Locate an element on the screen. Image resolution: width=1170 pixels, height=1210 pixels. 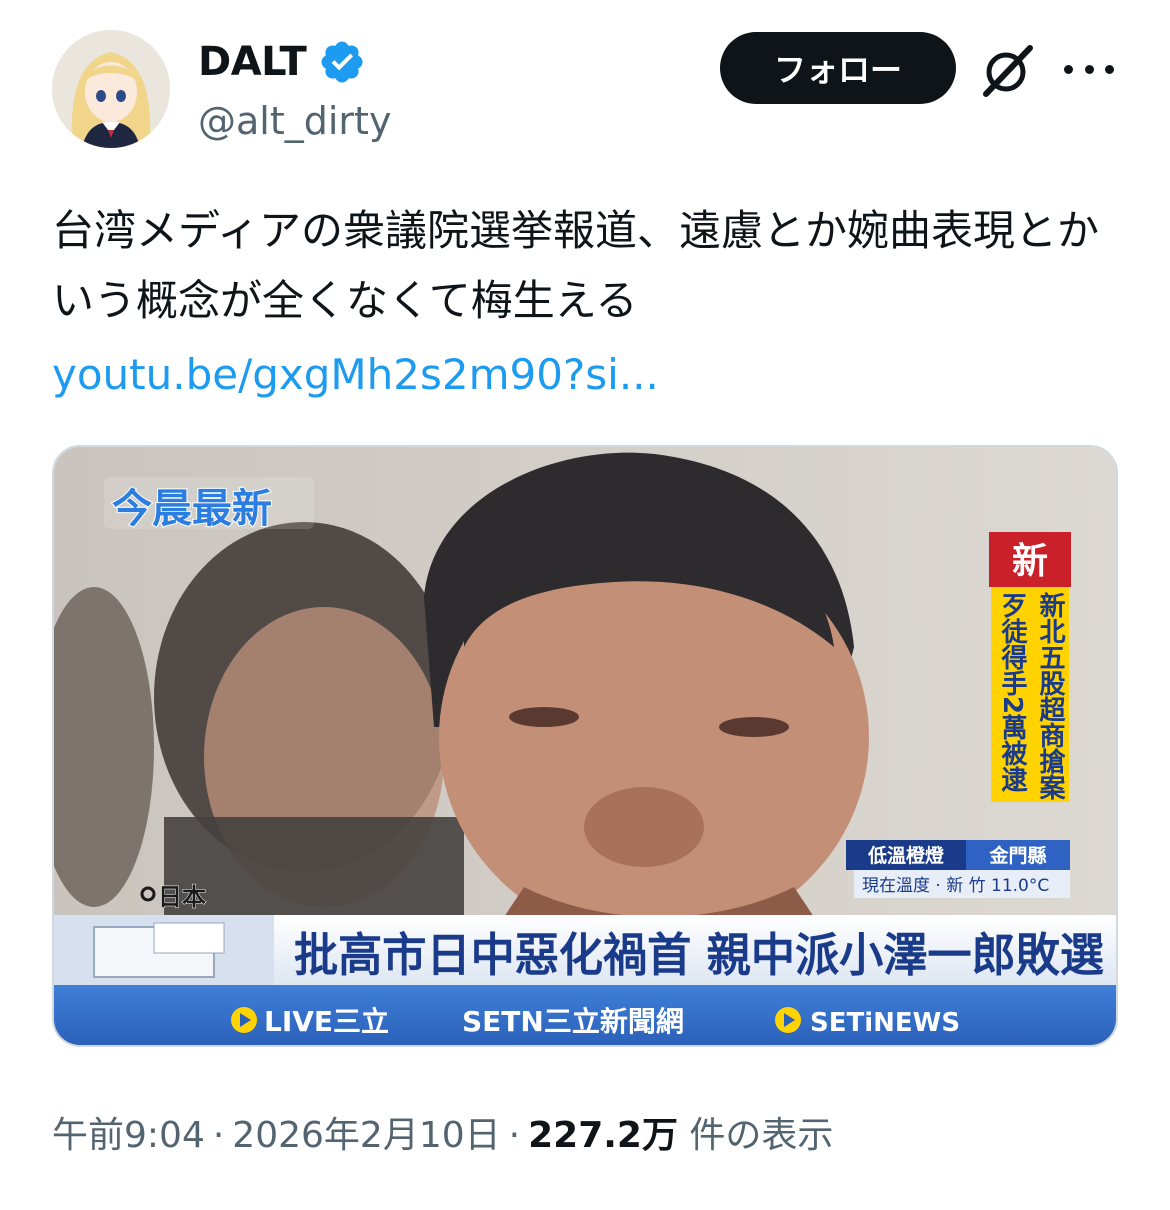
author-name-row: DALT is located at coordinates (282, 62).